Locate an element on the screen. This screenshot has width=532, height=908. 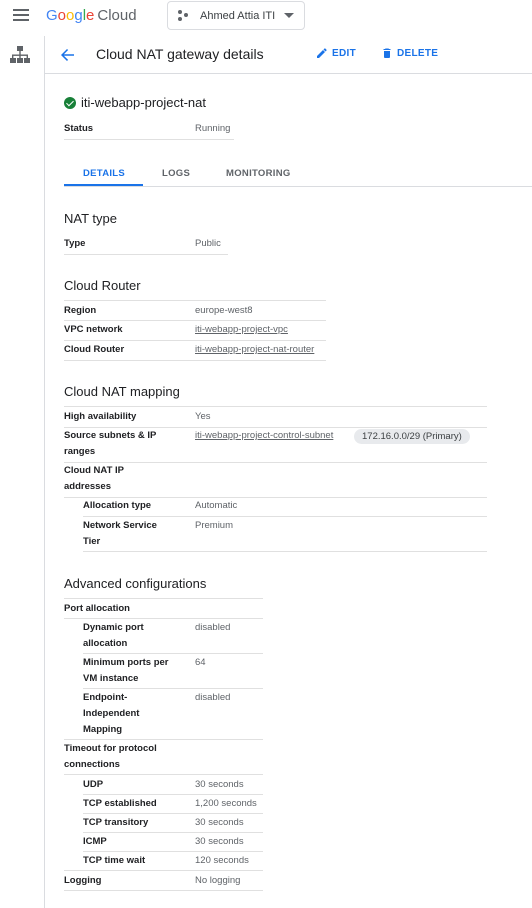
port-allocation-label: Port allocation is located at coordinates (97, 608).